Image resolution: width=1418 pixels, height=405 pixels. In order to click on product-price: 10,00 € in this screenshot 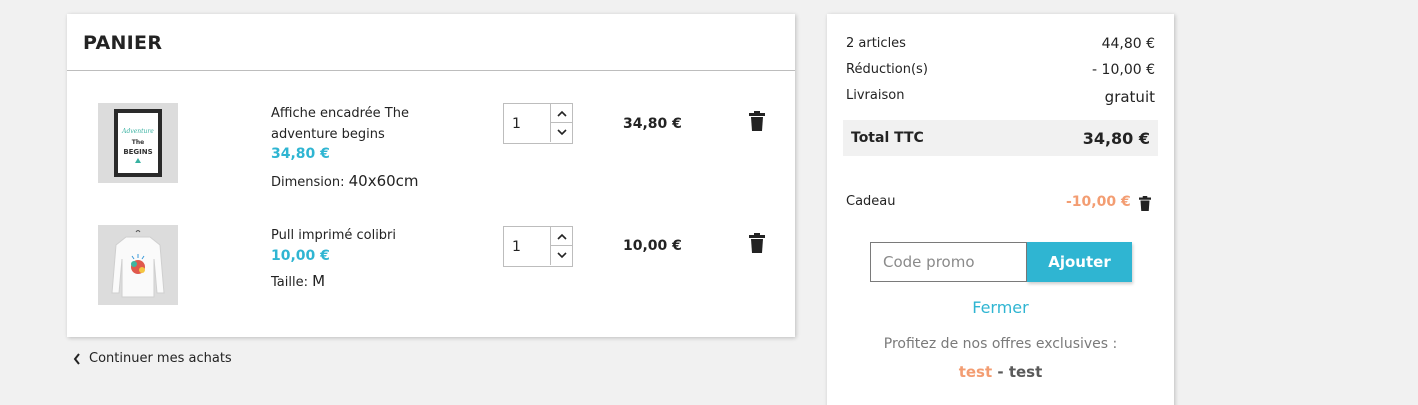, I will do `click(300, 256)`.